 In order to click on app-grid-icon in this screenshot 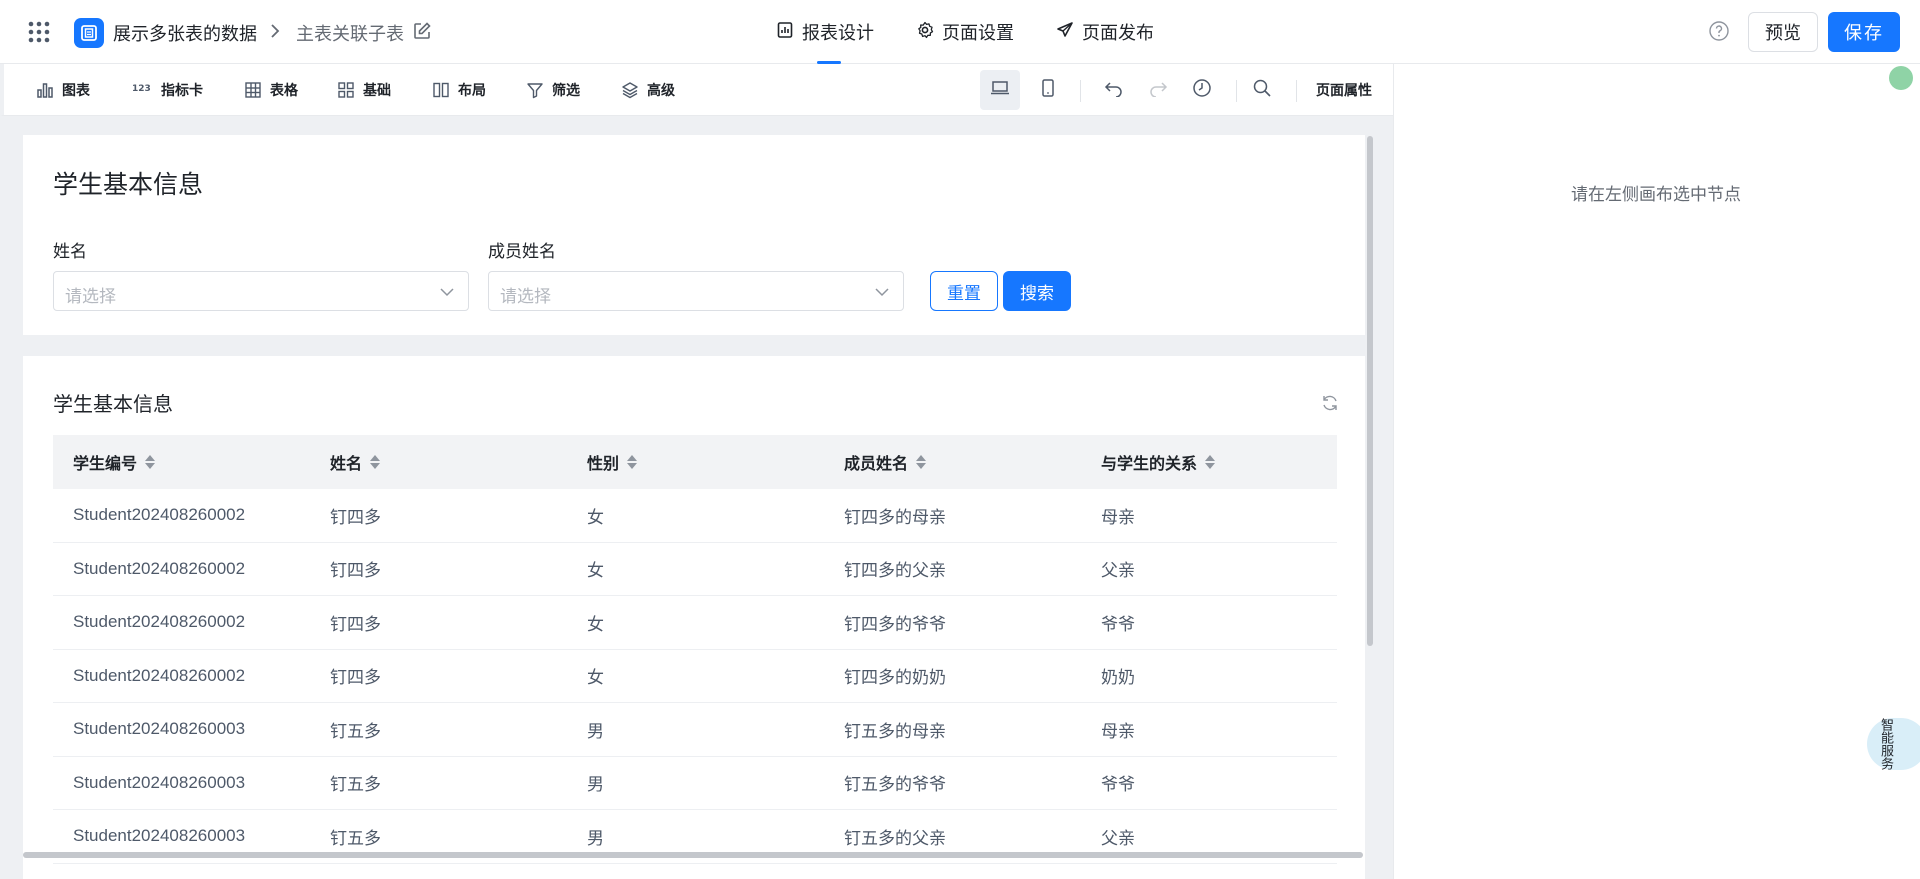, I will do `click(39, 32)`.